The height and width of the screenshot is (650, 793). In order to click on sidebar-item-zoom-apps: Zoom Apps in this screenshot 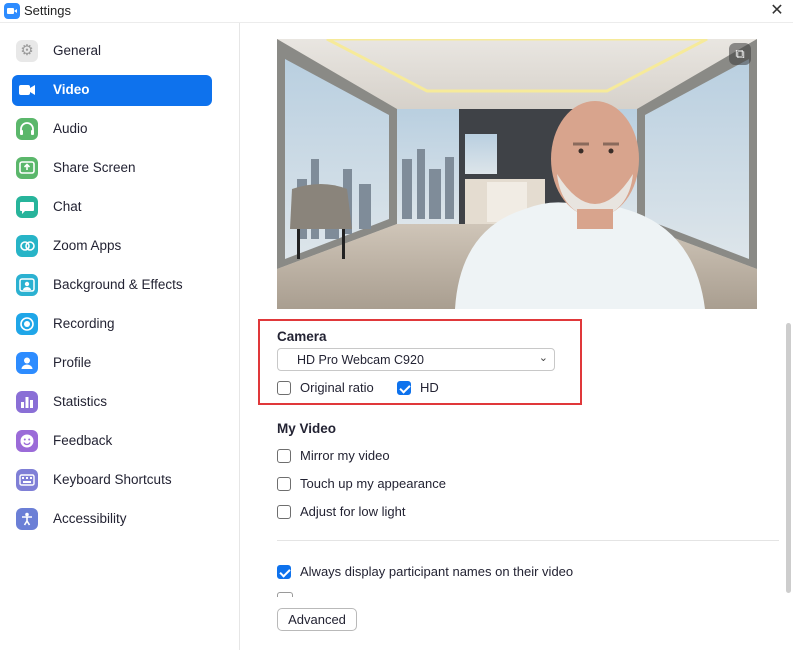, I will do `click(112, 246)`.